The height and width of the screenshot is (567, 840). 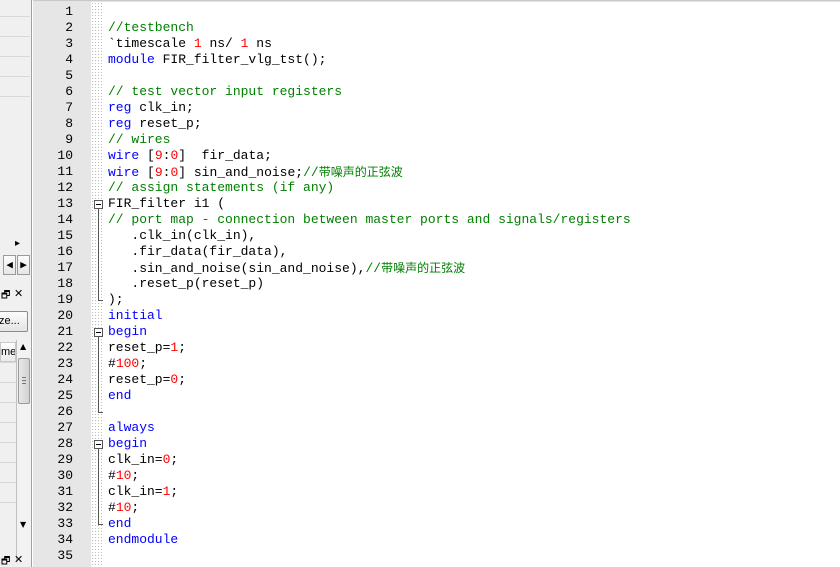 I want to click on code-line: 19);, so click(x=436, y=300).